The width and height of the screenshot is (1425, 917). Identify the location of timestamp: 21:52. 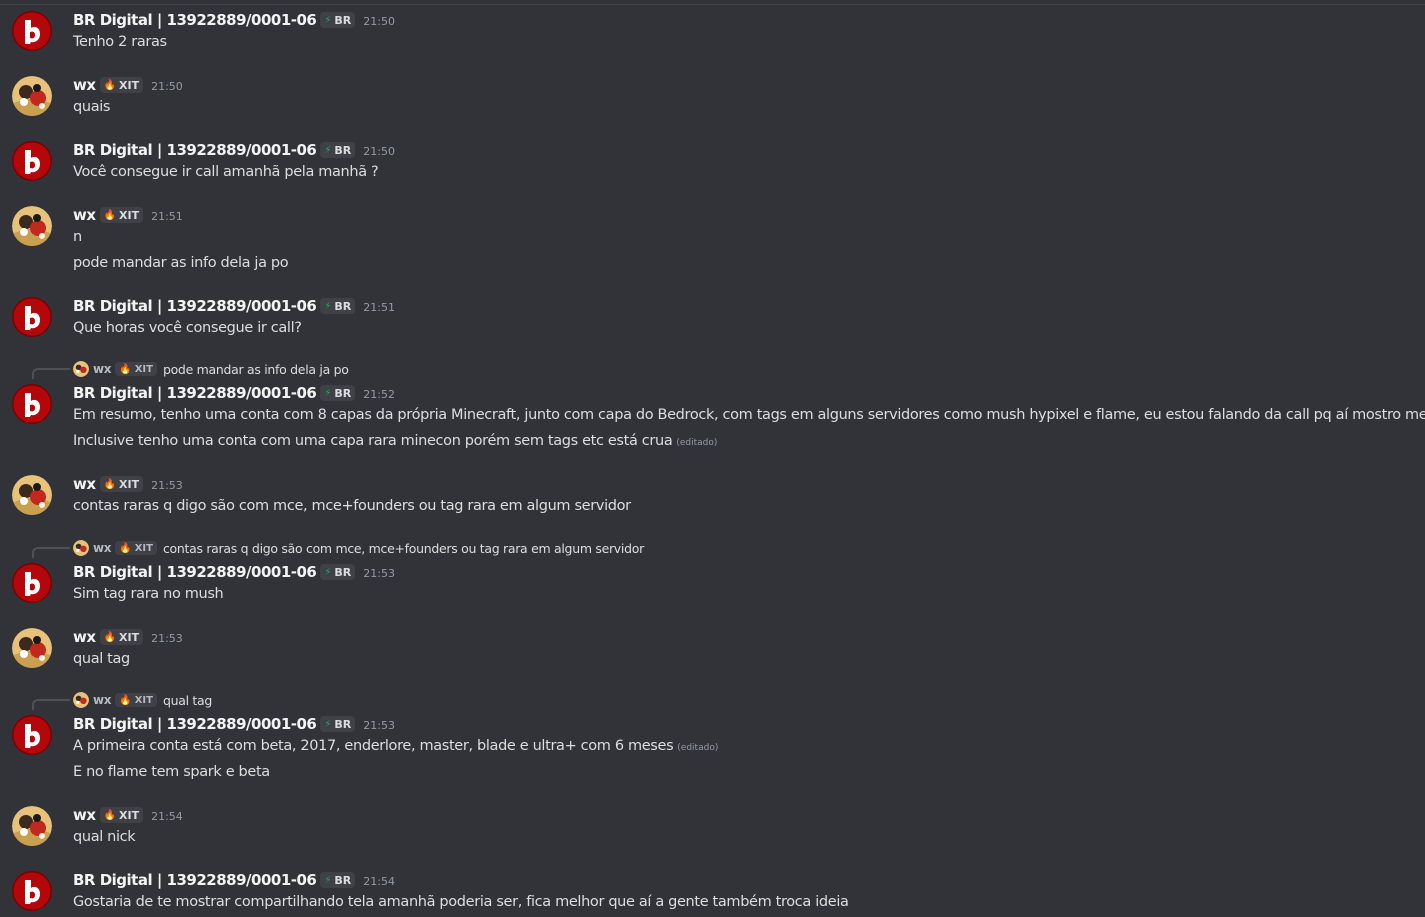
(379, 394).